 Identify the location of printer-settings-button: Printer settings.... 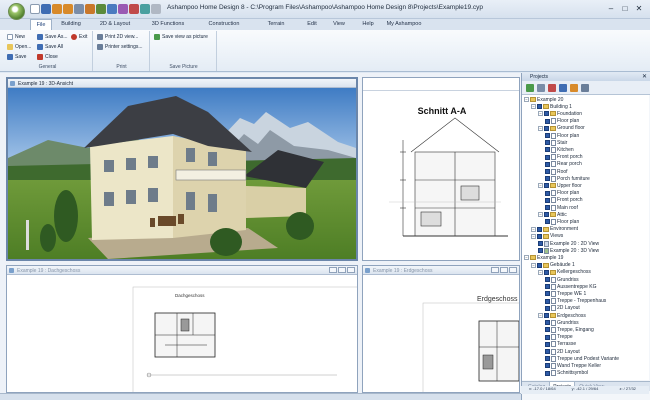
(120, 47).